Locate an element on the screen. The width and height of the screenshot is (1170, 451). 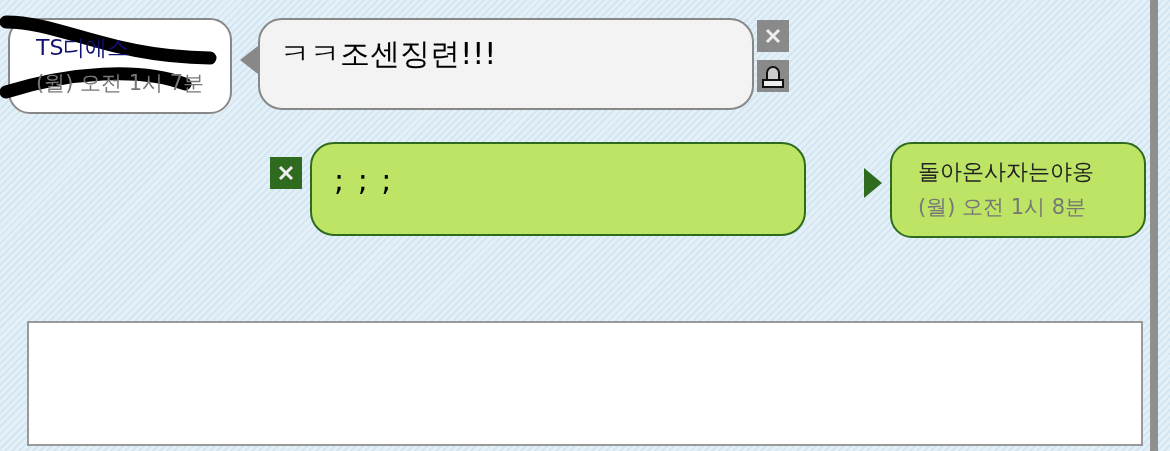
lock-icon is located at coordinates (773, 76).